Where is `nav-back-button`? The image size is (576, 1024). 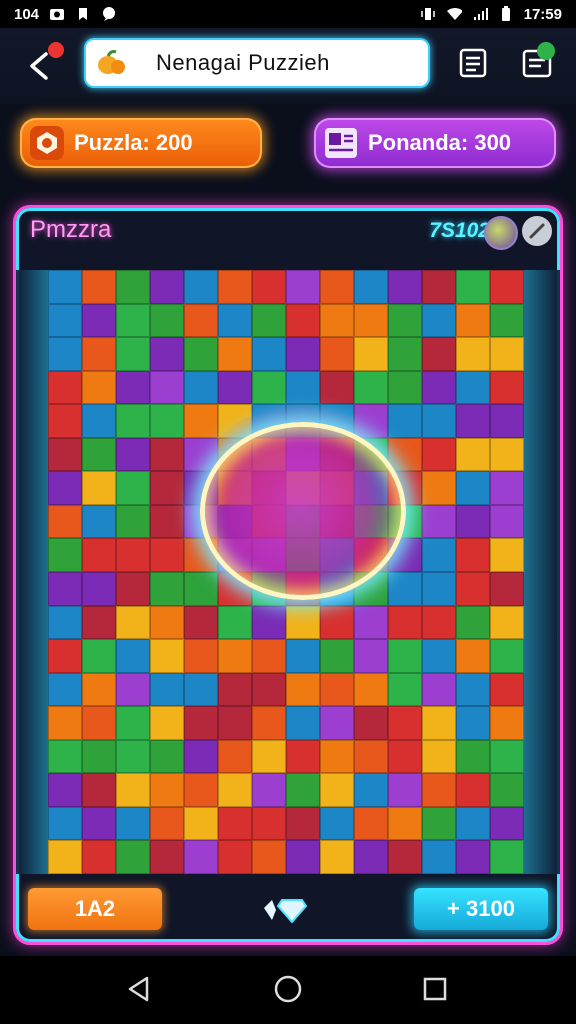 nav-back-button is located at coordinates (139, 989).